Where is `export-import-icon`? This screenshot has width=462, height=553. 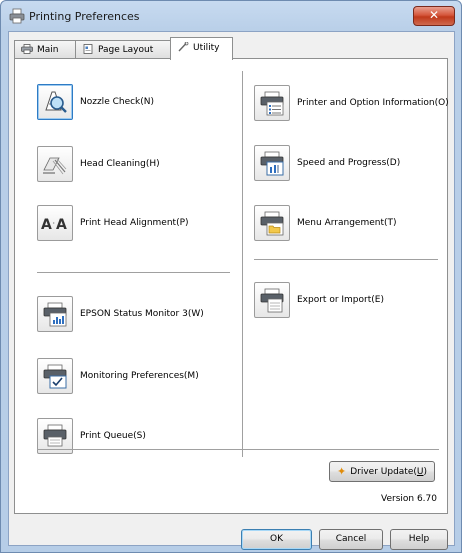 export-import-icon is located at coordinates (272, 300).